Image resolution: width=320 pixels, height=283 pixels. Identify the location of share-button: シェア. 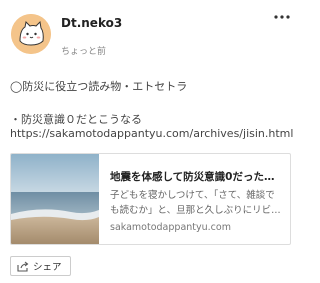
(40, 266).